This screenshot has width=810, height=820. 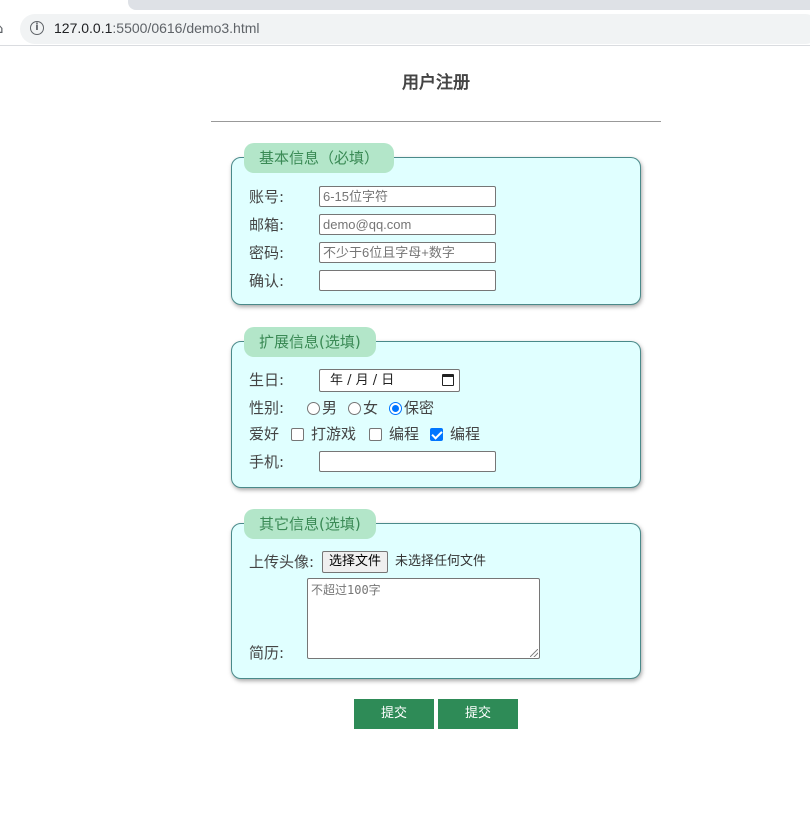 I want to click on tab-strip, so click(x=405, y=6).